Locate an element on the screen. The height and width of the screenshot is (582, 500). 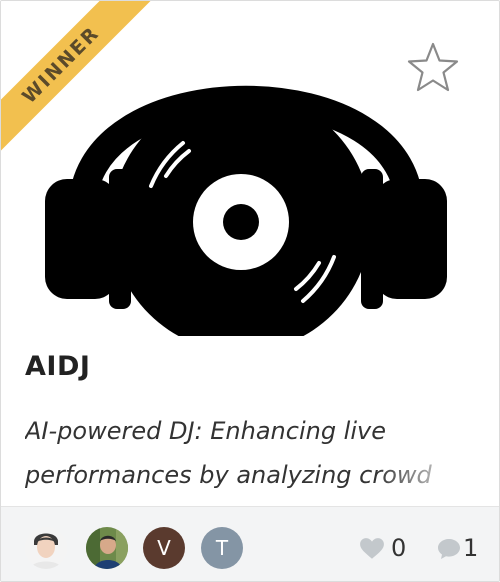
avatar-initial: V is located at coordinates (164, 548).